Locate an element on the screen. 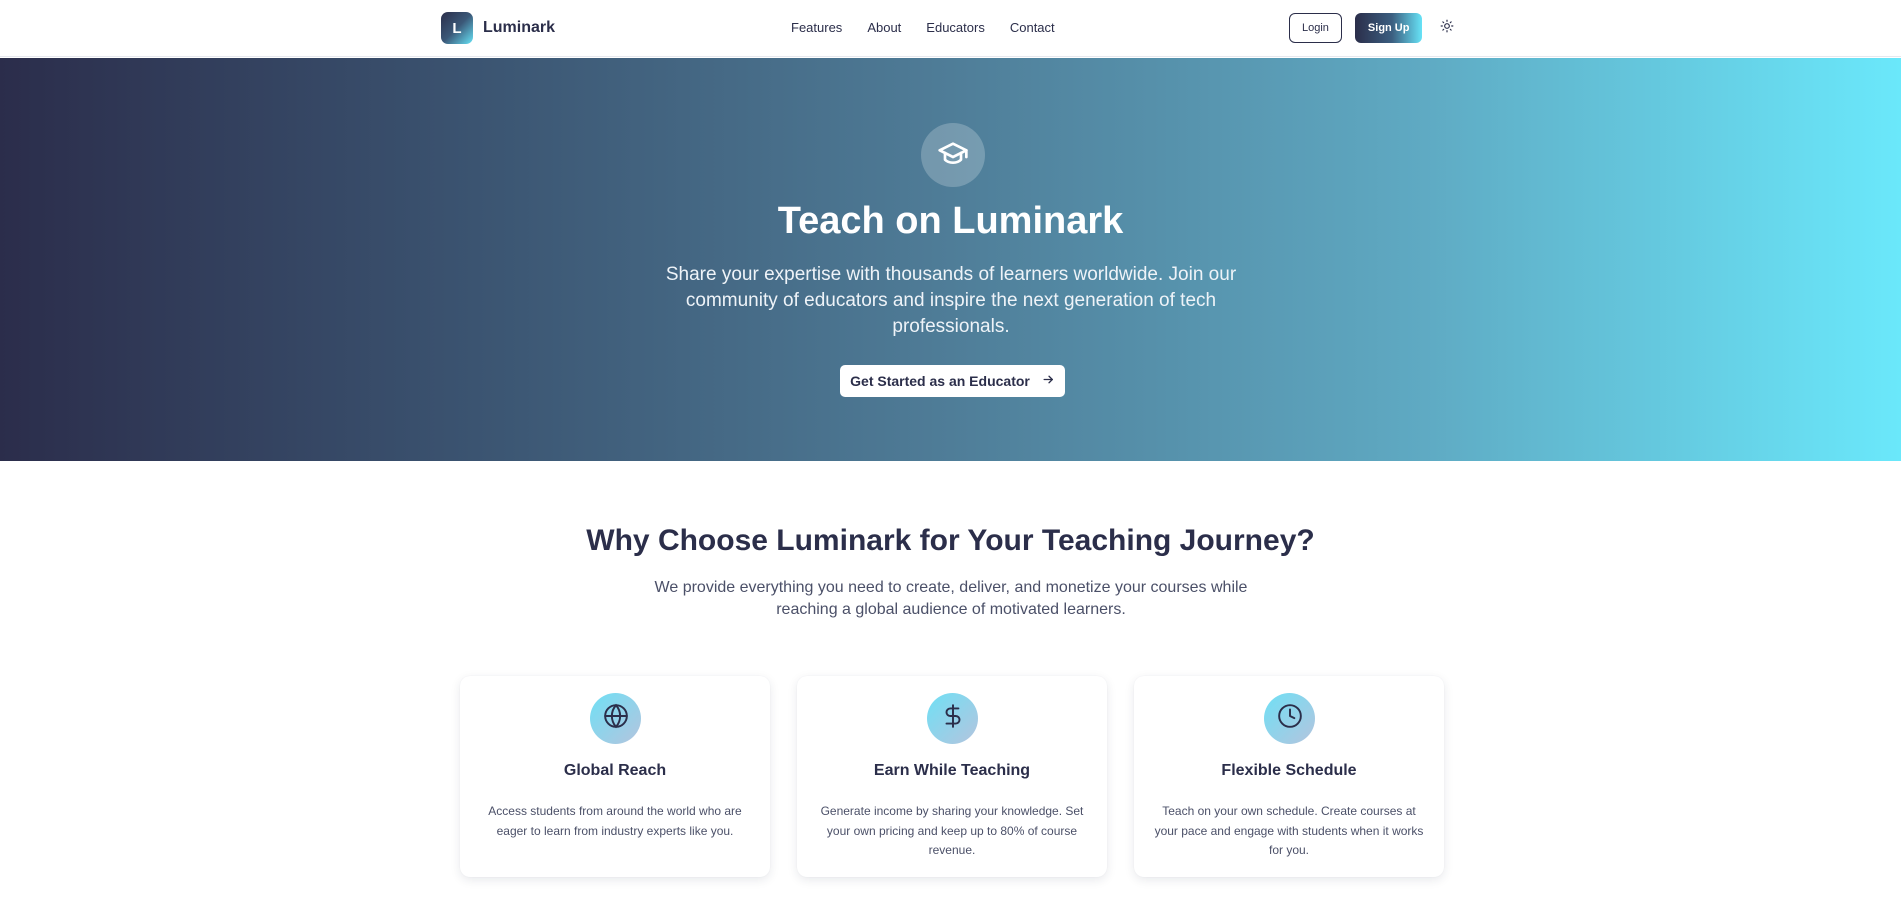 The height and width of the screenshot is (916, 1901). hero-title: Teach on Luminark is located at coordinates (950, 221).